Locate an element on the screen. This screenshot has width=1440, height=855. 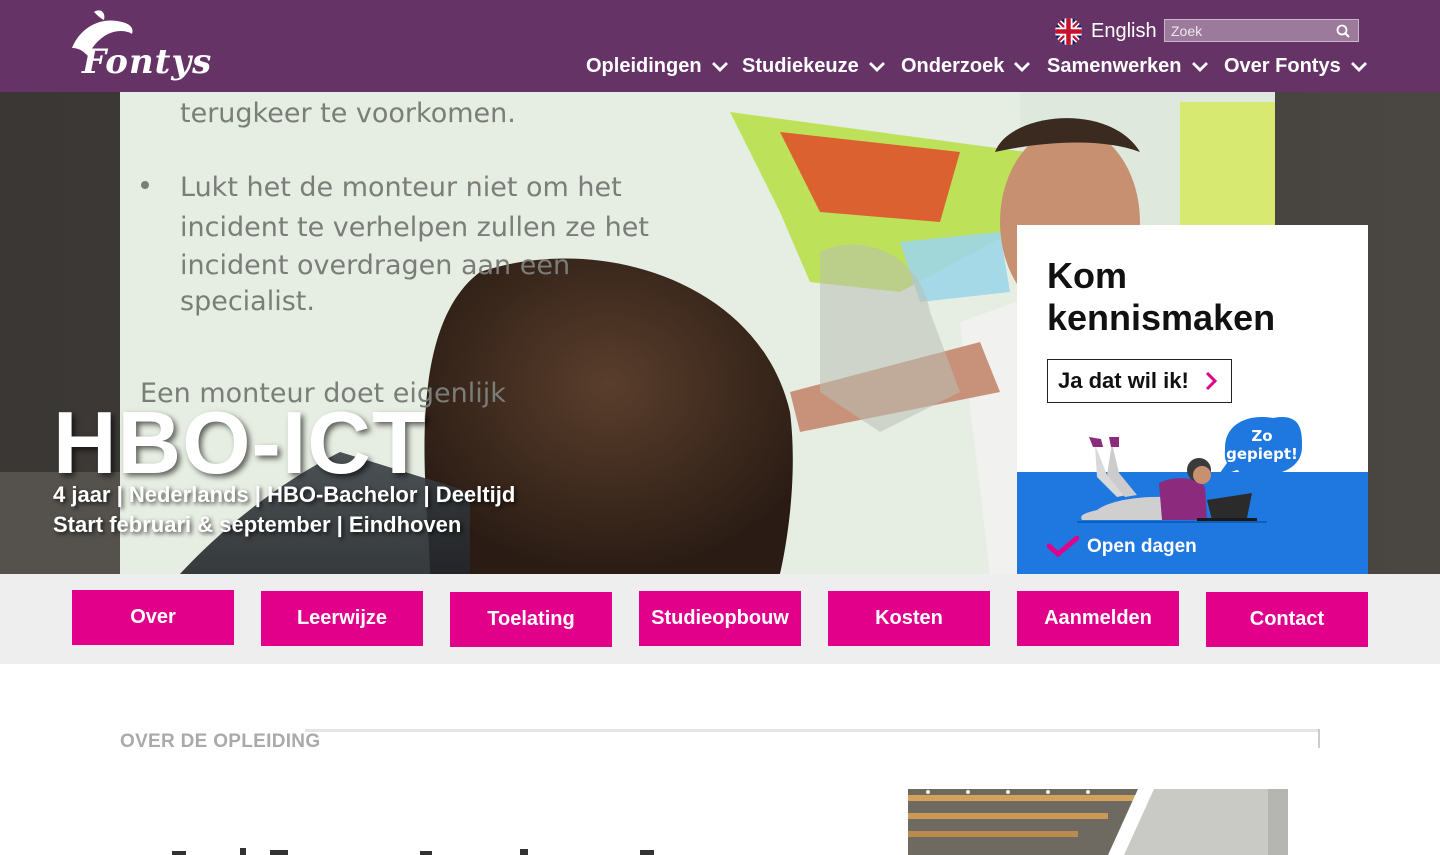
hero-title: HBO-ICT is located at coordinates (240, 442).